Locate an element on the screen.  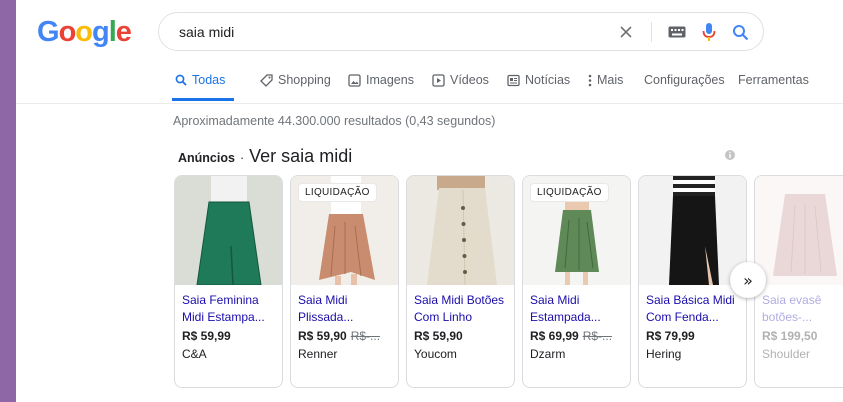
tab-noticias: Notícias is located at coordinates (538, 87).